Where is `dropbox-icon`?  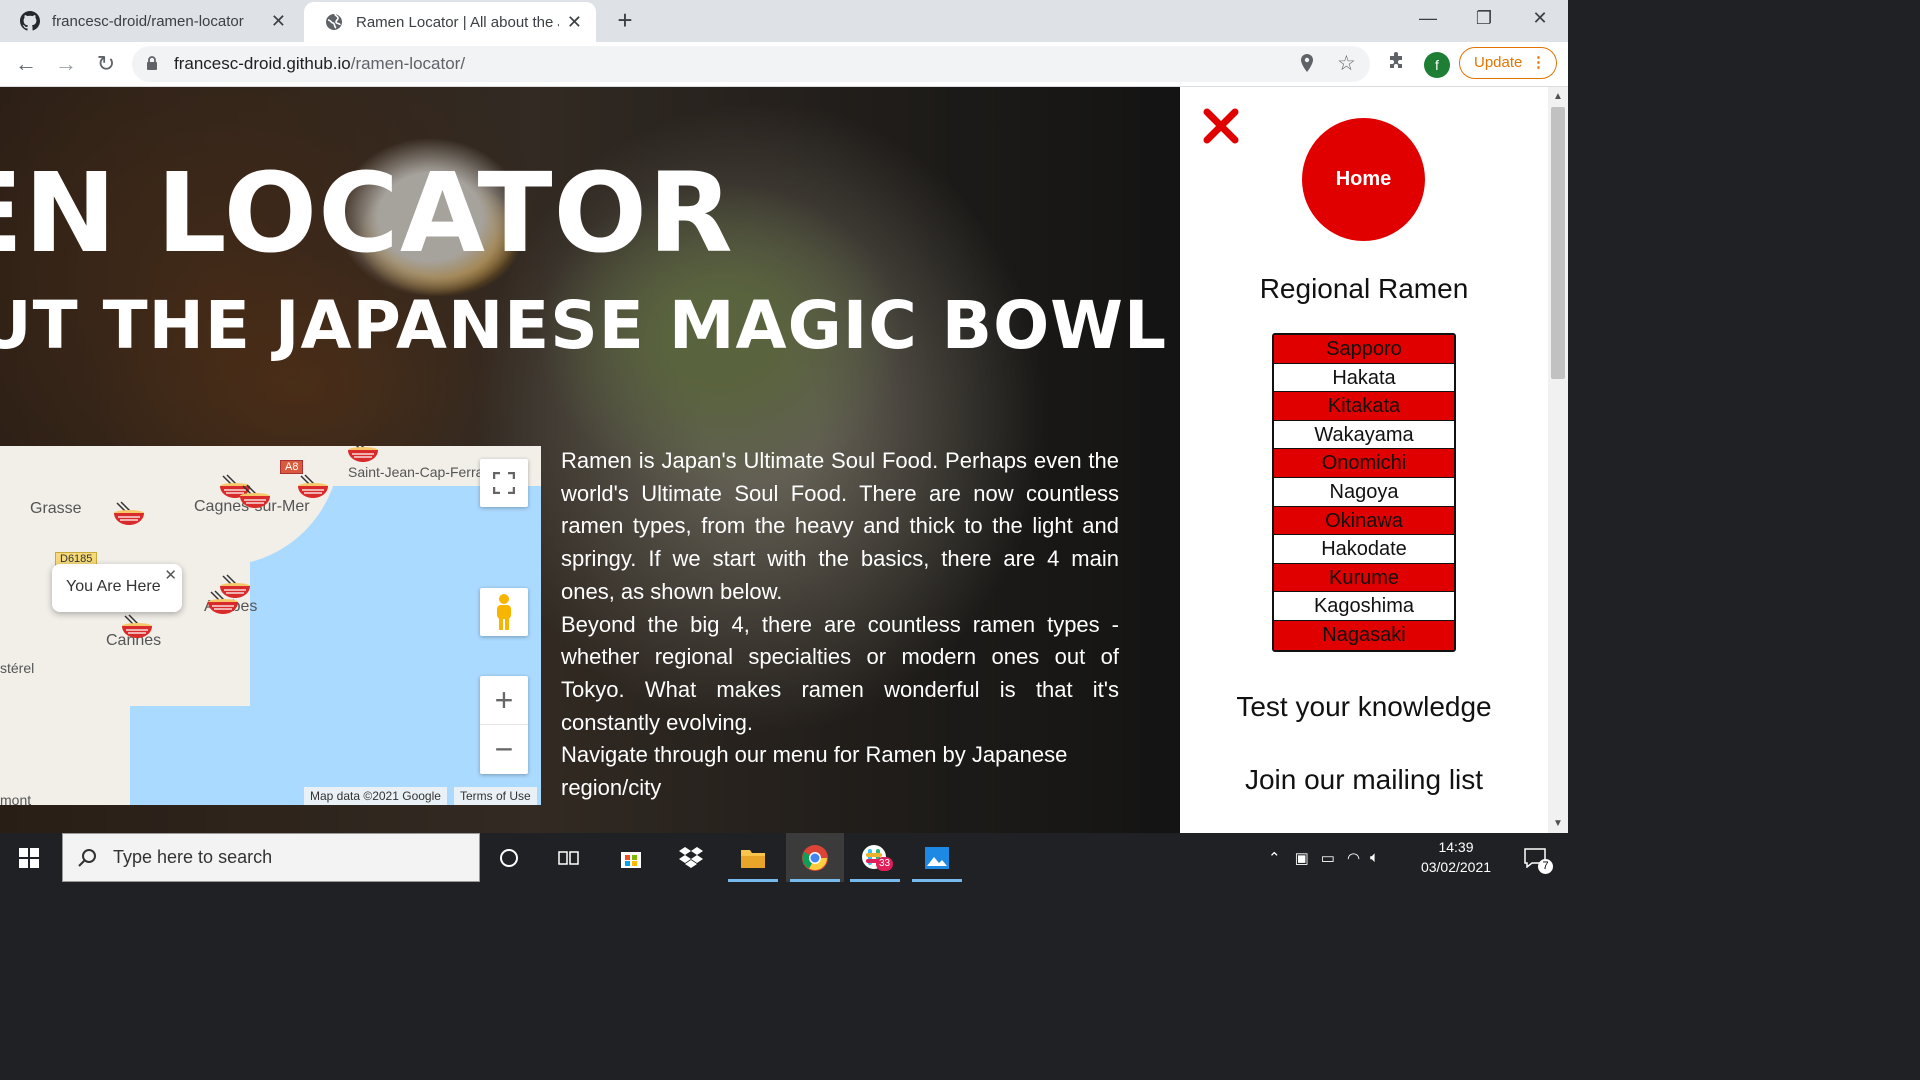 dropbox-icon is located at coordinates (691, 857).